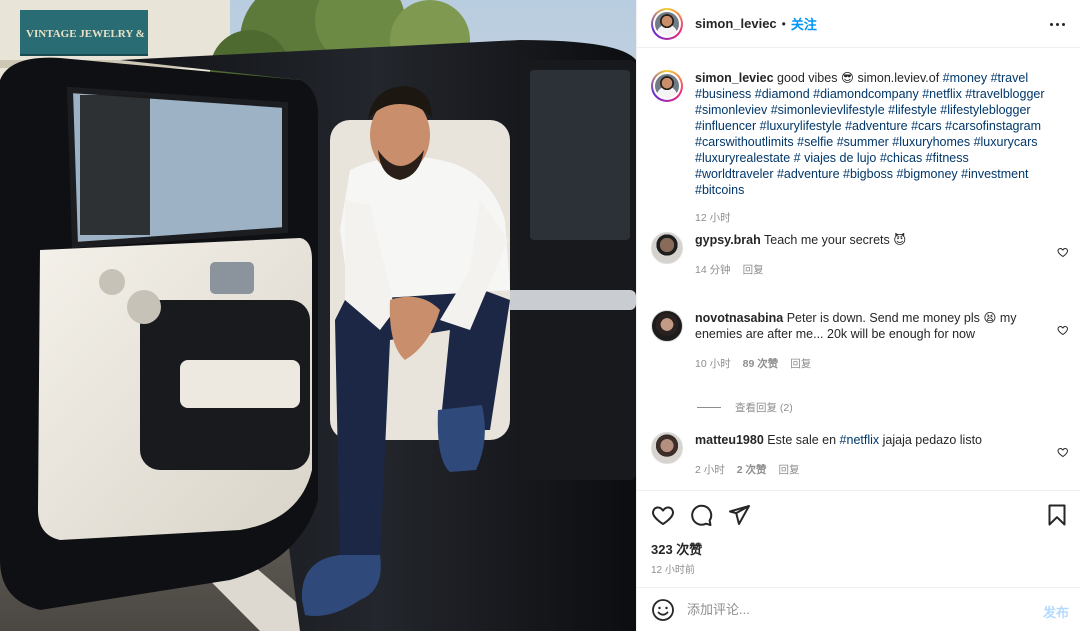 The image size is (1080, 631). Describe the element at coordinates (728, 240) in the screenshot. I see `commenter-username: gypsy.brah` at that location.